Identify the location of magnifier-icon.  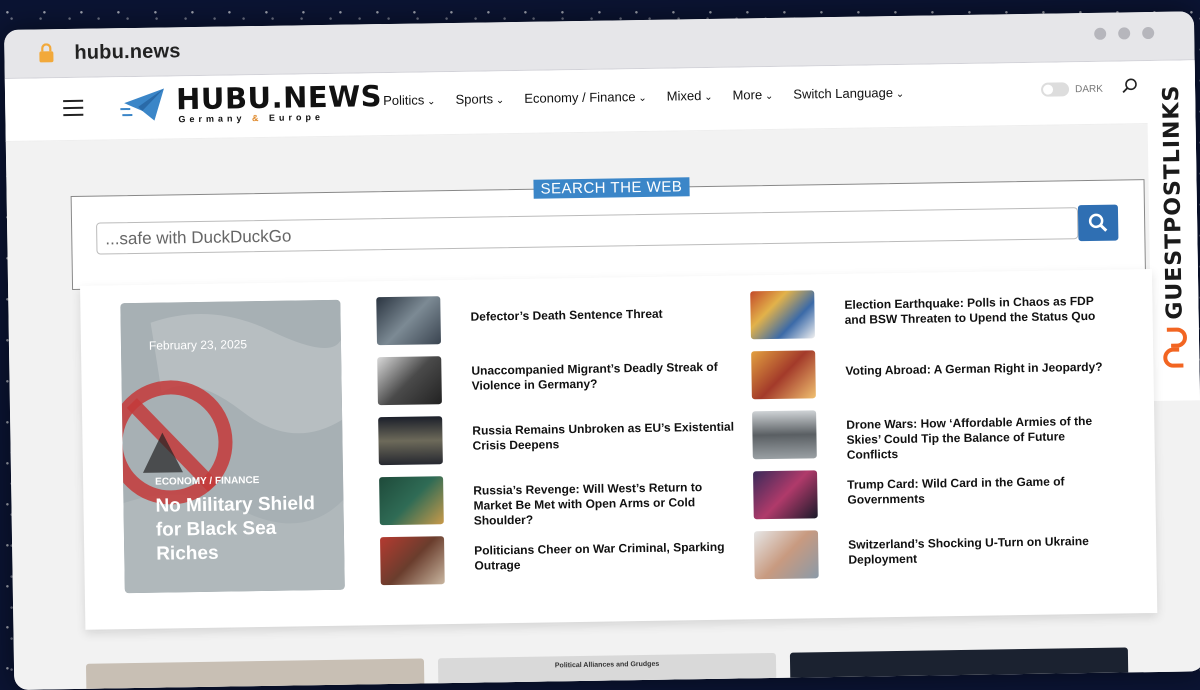
(1098, 223).